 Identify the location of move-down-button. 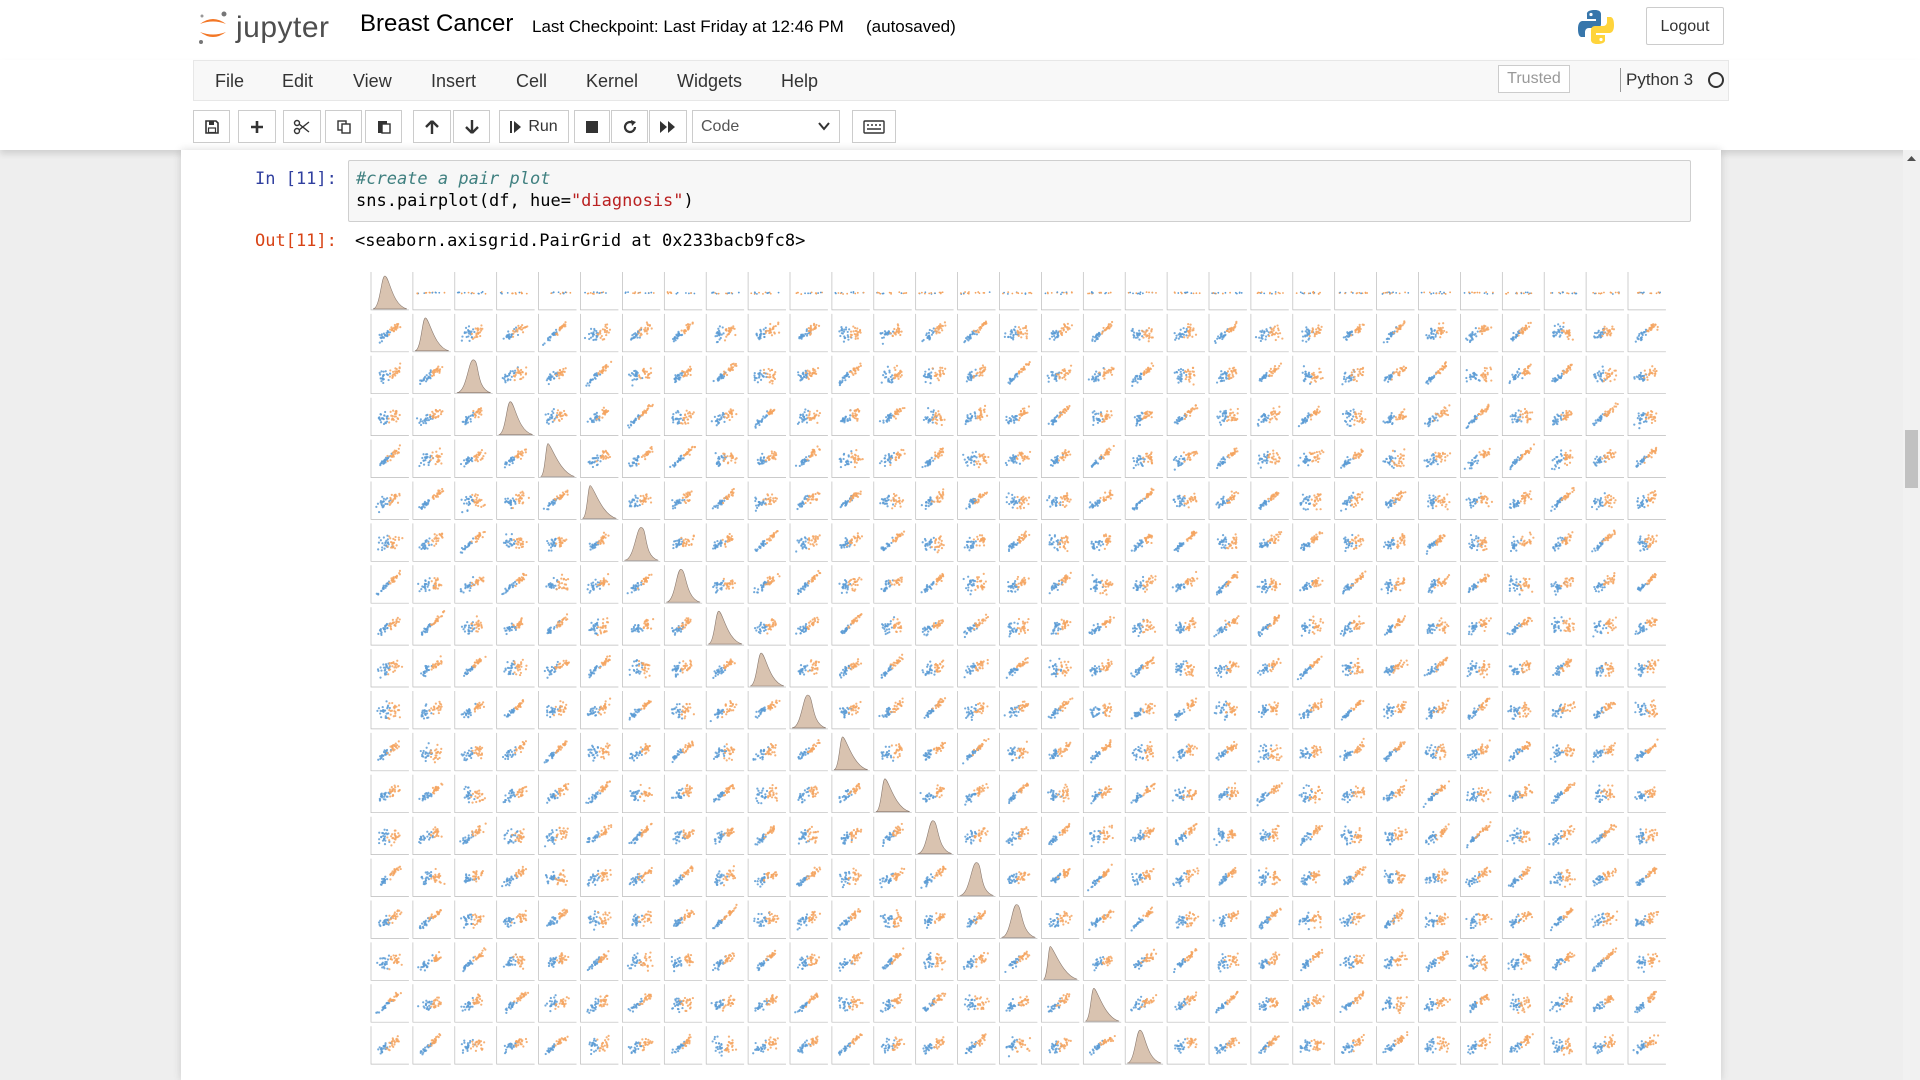
(471, 126).